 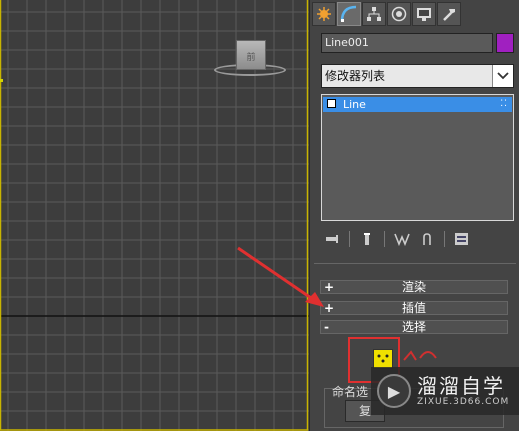 I want to click on view-cube: 前, so click(x=251, y=55).